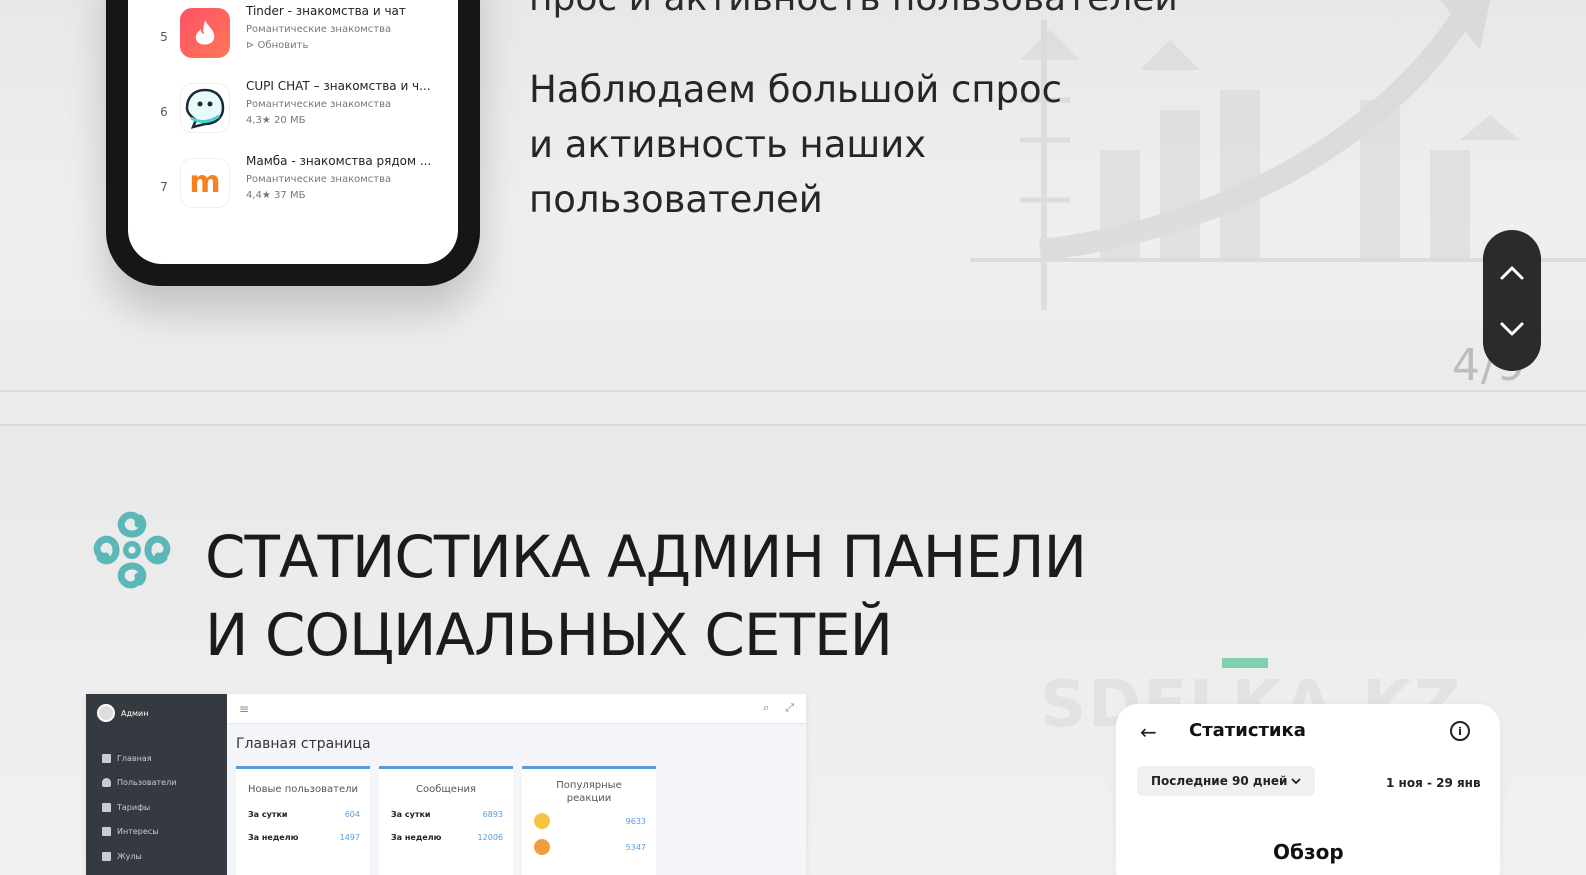 Image resolution: width=1586 pixels, height=875 pixels. What do you see at coordinates (1512, 300) in the screenshot?
I see `slide-navigation` at bounding box center [1512, 300].